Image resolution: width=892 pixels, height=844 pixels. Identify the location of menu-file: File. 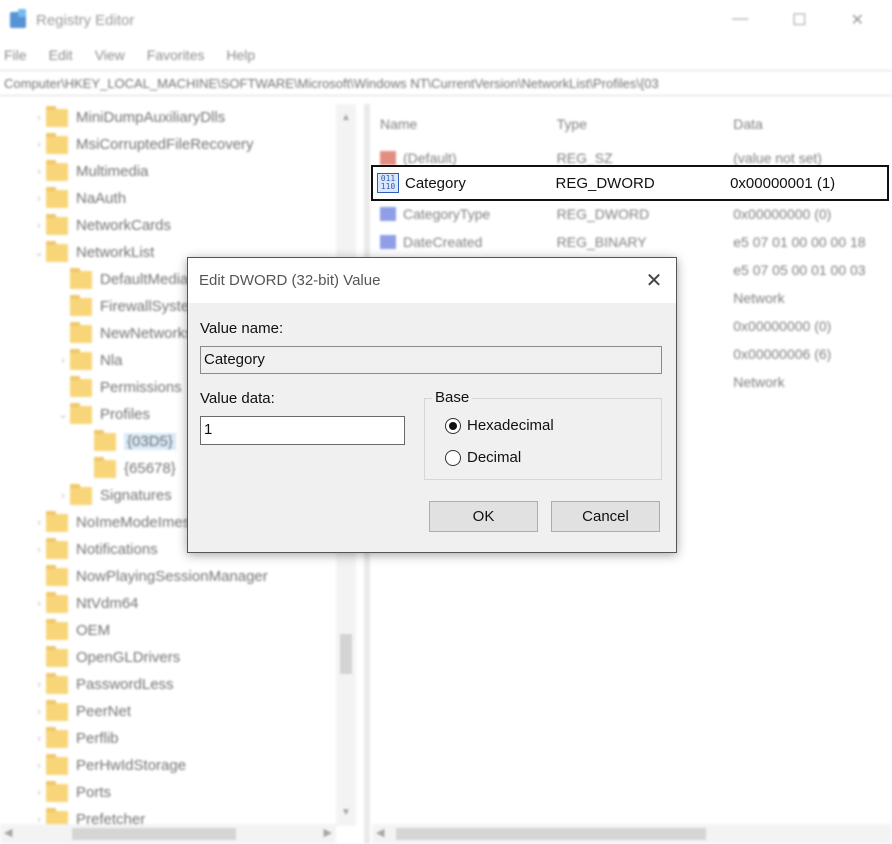
(15, 55).